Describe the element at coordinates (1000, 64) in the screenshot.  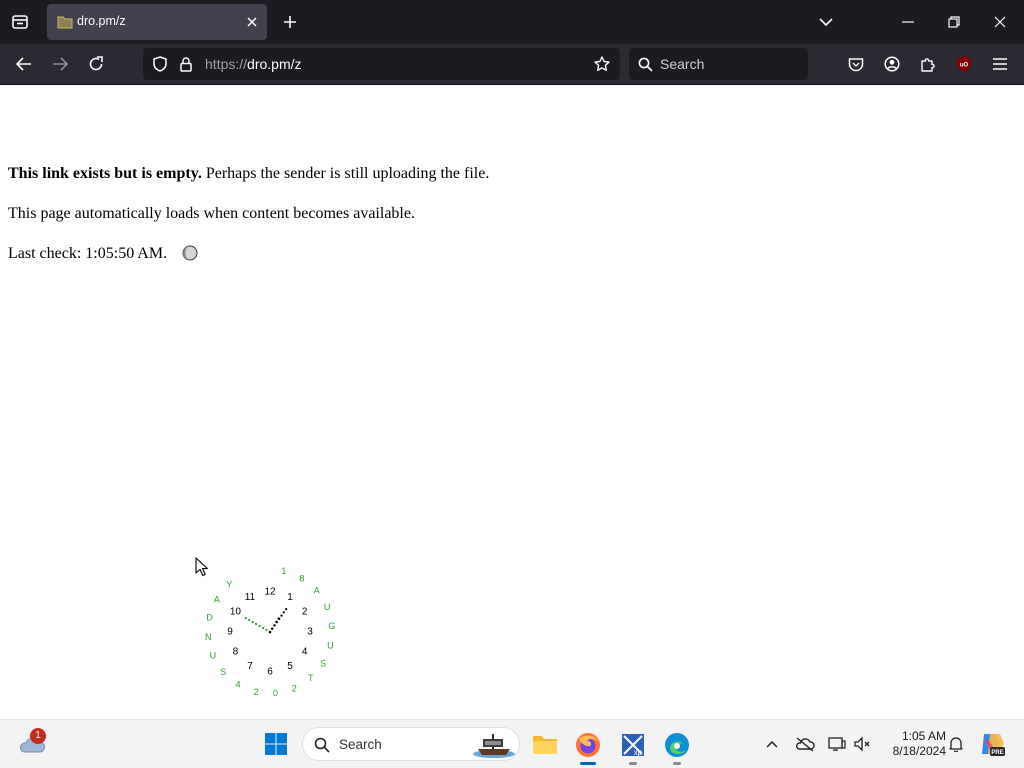
I see `app-menu-icon` at that location.